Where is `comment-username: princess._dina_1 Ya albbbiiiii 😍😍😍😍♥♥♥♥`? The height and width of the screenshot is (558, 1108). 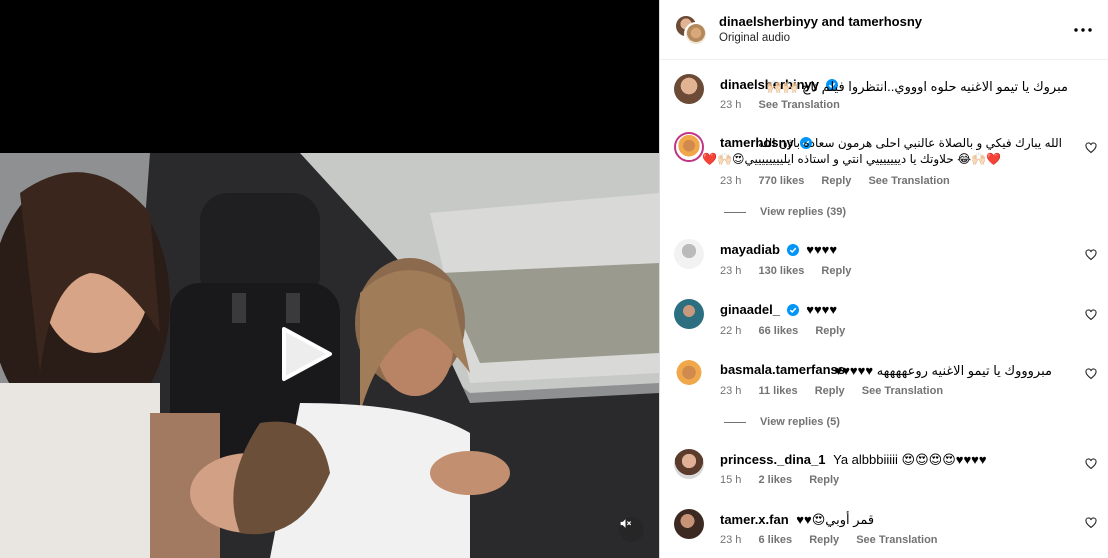
comment-username: princess._dina_1 Ya albbbiiiii 😍😍😍😍♥♥♥♥ is located at coordinates (853, 460).